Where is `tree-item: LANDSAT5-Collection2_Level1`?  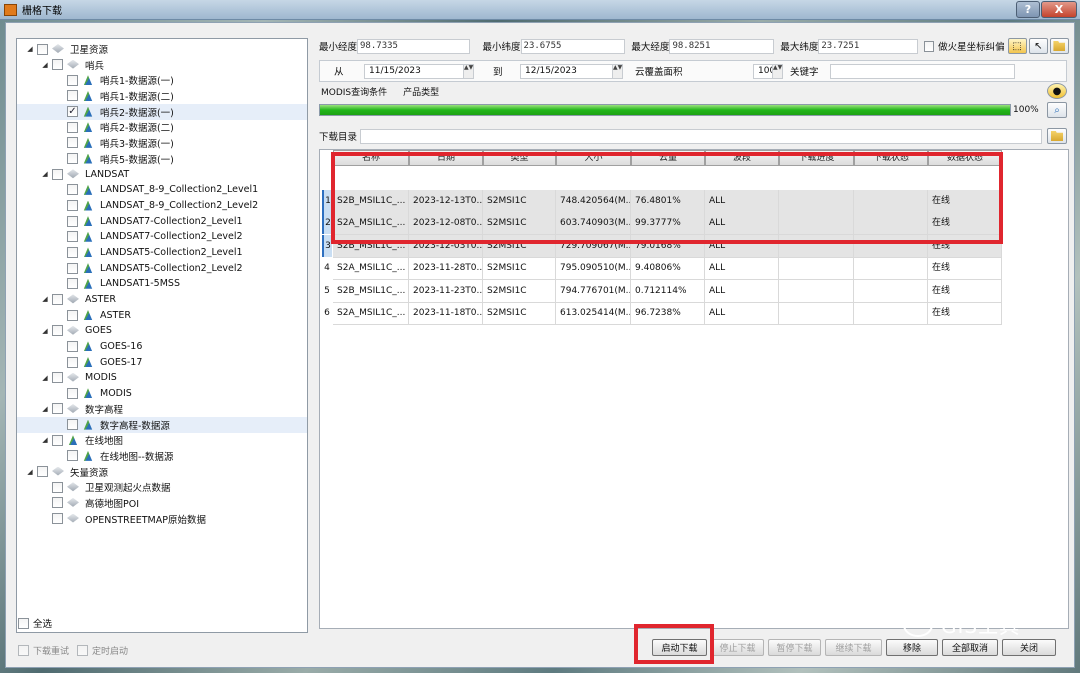
tree-item: LANDSAT5-Collection2_Level1 is located at coordinates (162, 252).